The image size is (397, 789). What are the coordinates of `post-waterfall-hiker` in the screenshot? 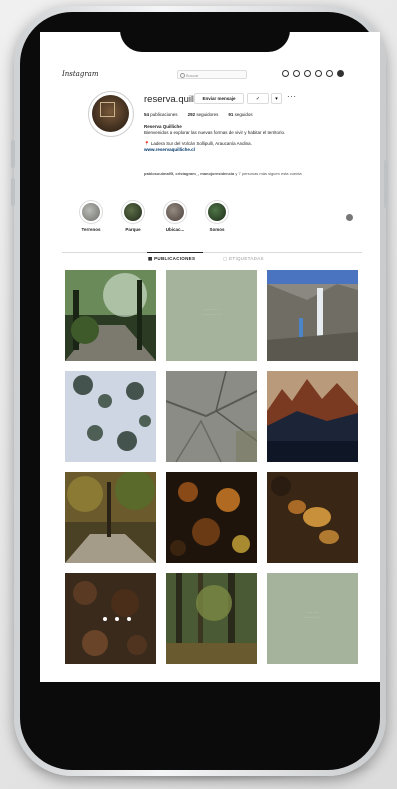 It's located at (312, 315).